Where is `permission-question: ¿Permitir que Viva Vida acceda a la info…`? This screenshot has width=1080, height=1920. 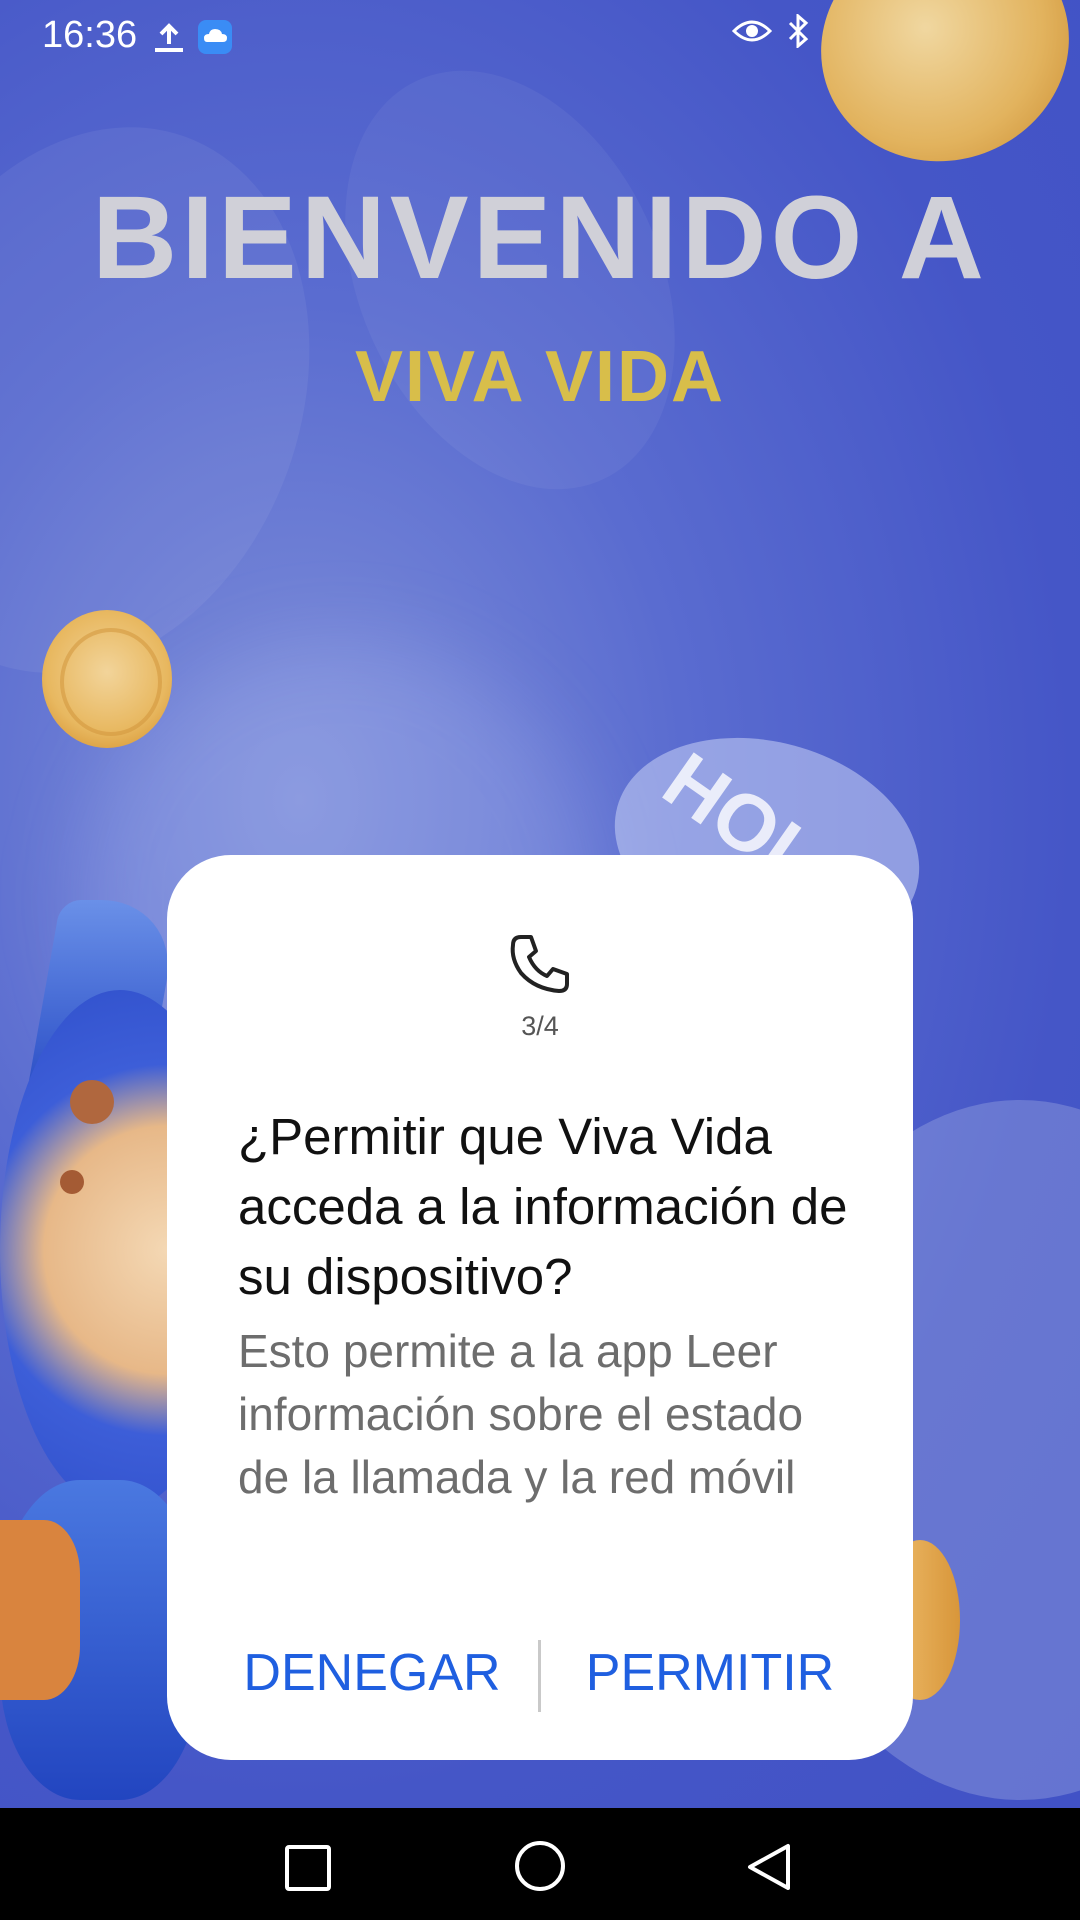 permission-question: ¿Permitir que Viva Vida acceda a la info… is located at coordinates (543, 1206).